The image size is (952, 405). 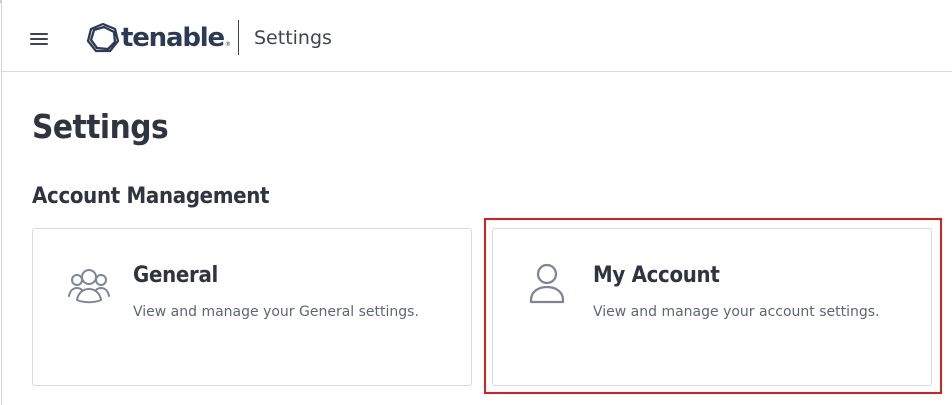 I want to click on user-icon, so click(x=547, y=283).